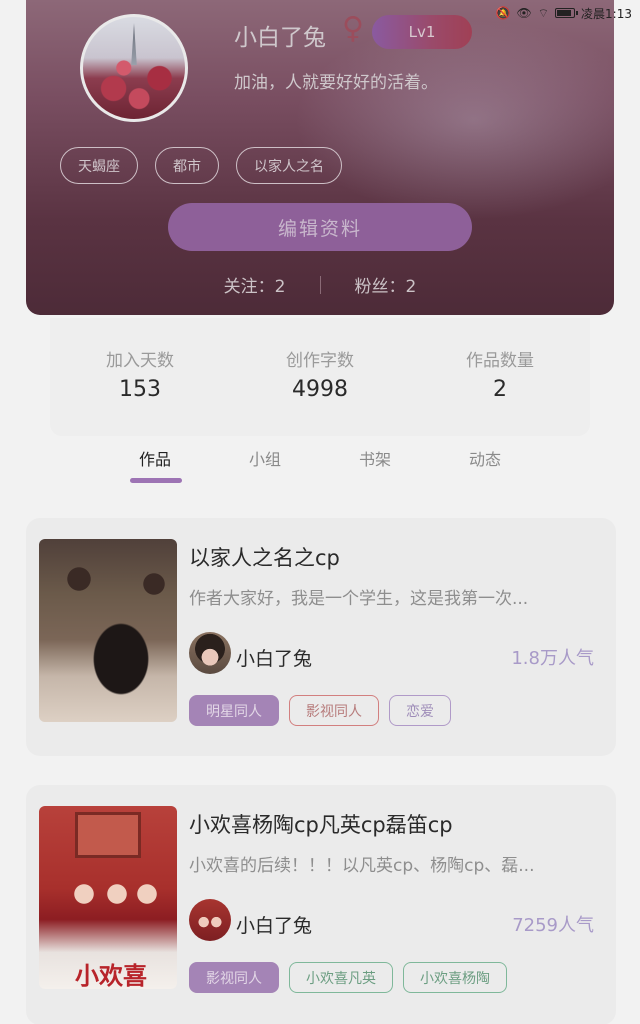  Describe the element at coordinates (353, 28) in the screenshot. I see `female-gender-icon: ♀` at that location.